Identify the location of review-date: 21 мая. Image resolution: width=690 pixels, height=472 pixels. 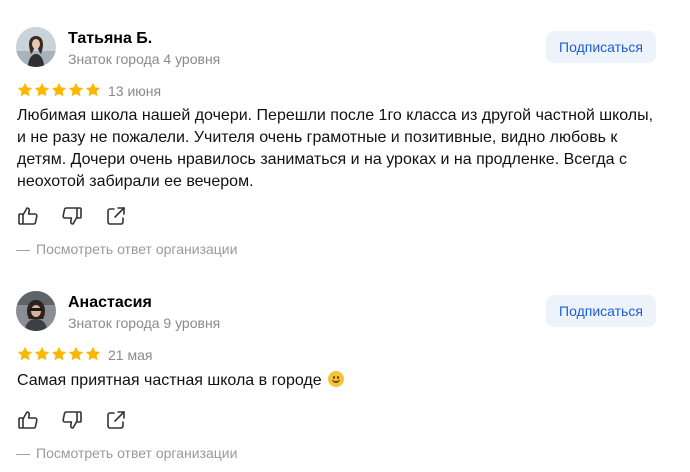
(130, 355).